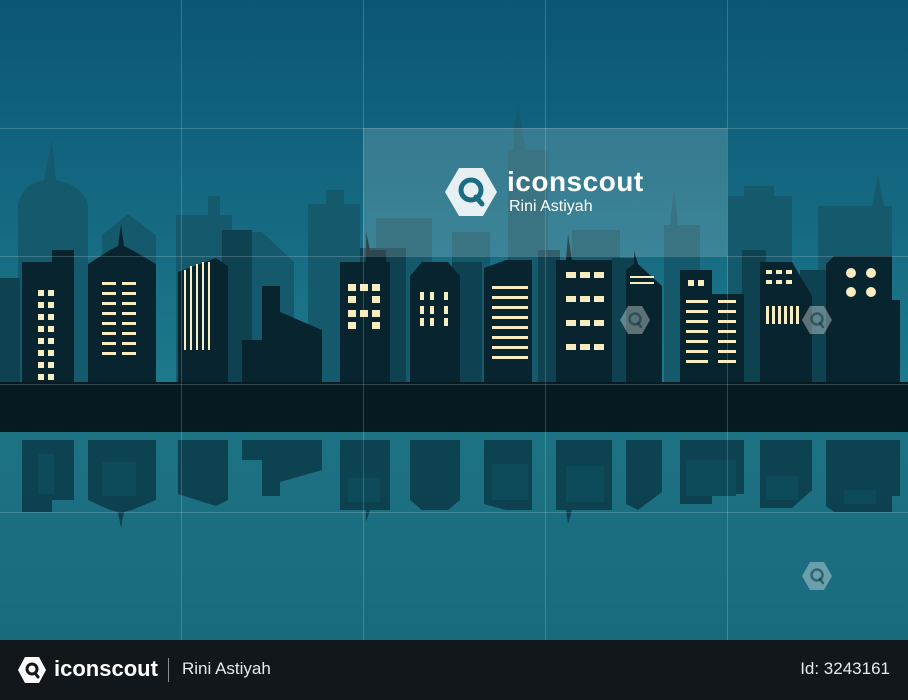 Image resolution: width=908 pixels, height=700 pixels. I want to click on watermark-panel: iconscout Rini Astiyah, so click(545, 192).